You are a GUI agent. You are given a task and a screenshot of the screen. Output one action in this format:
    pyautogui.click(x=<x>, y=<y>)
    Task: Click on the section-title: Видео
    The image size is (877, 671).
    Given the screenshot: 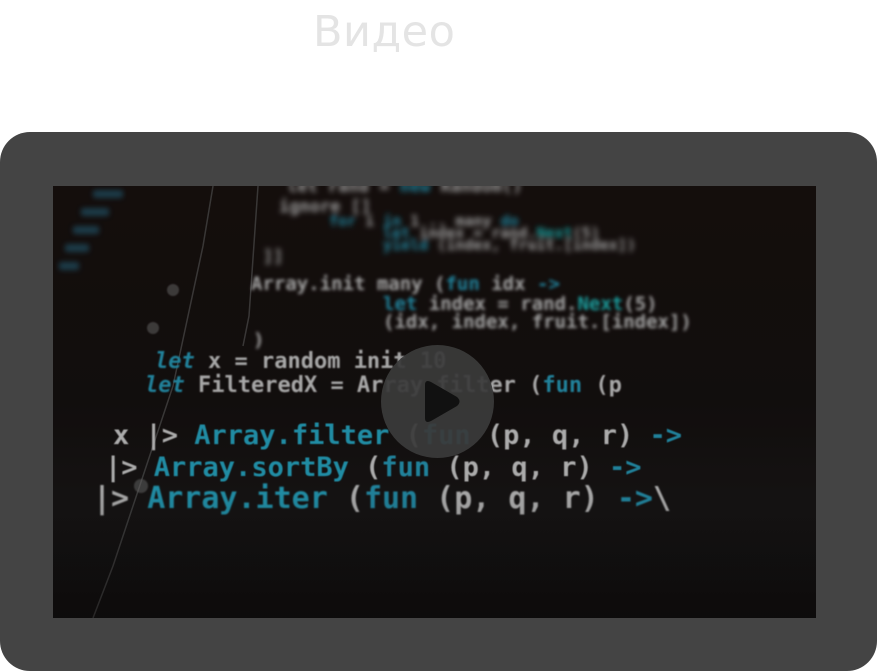 What is the action you would take?
    pyautogui.click(x=384, y=32)
    